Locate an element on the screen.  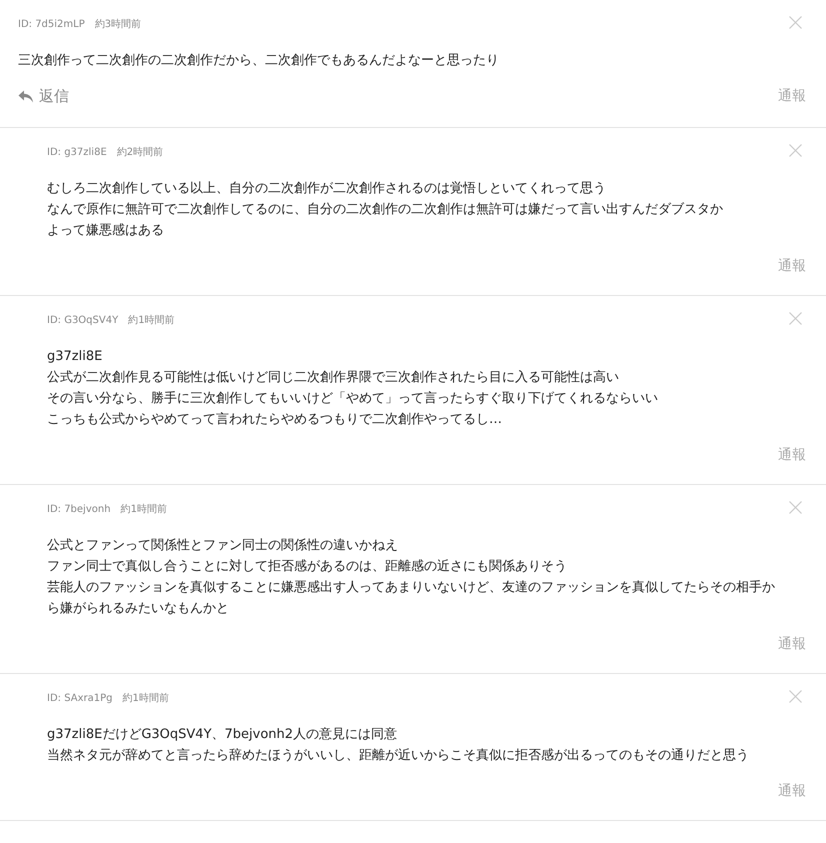
user-id: ID: G3OqSV4Y is located at coordinates (82, 321).